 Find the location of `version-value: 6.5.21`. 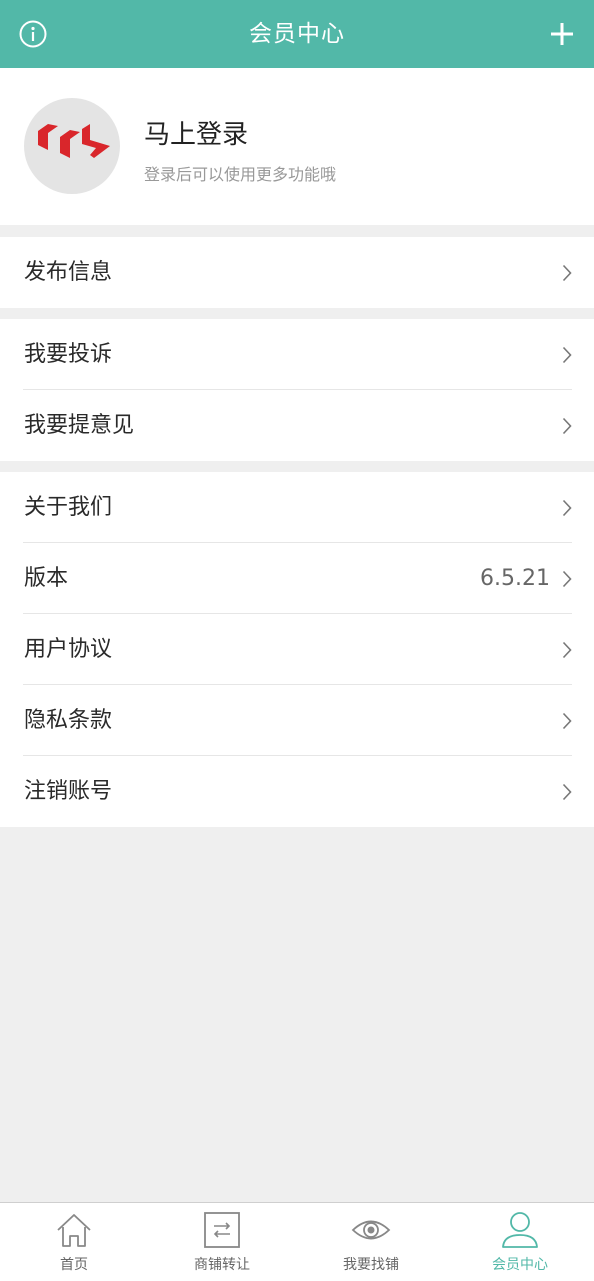

version-value: 6.5.21 is located at coordinates (515, 578).